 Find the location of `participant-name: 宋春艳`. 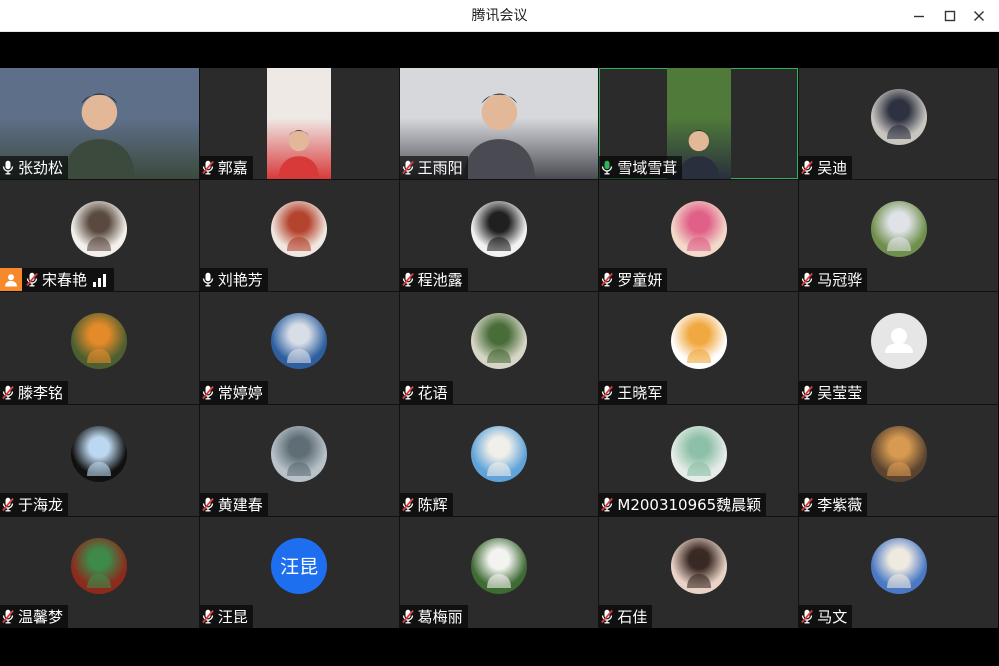

participant-name: 宋春艳 is located at coordinates (65, 280).